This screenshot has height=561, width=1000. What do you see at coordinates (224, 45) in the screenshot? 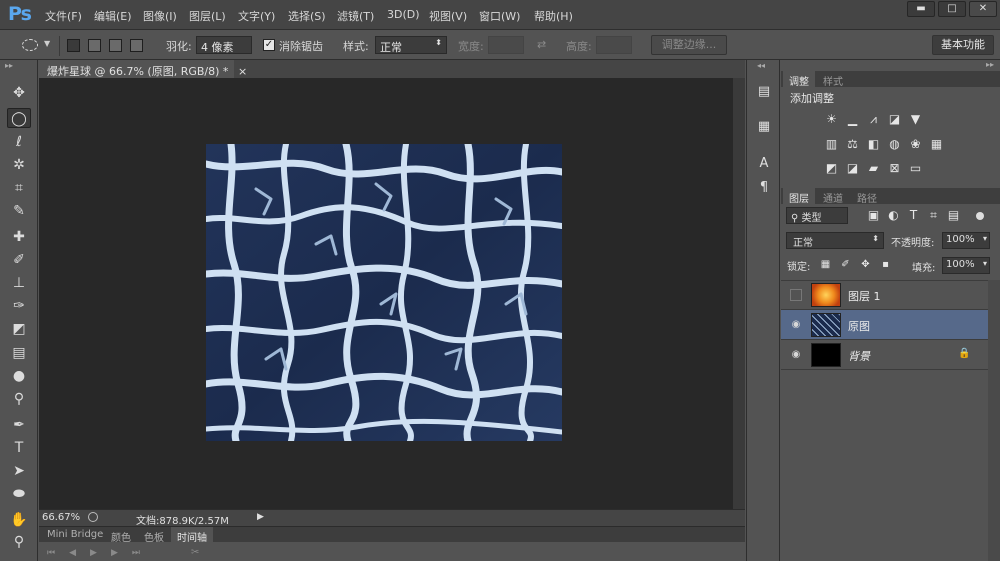
I see `feather-input: 4 像素` at bounding box center [224, 45].